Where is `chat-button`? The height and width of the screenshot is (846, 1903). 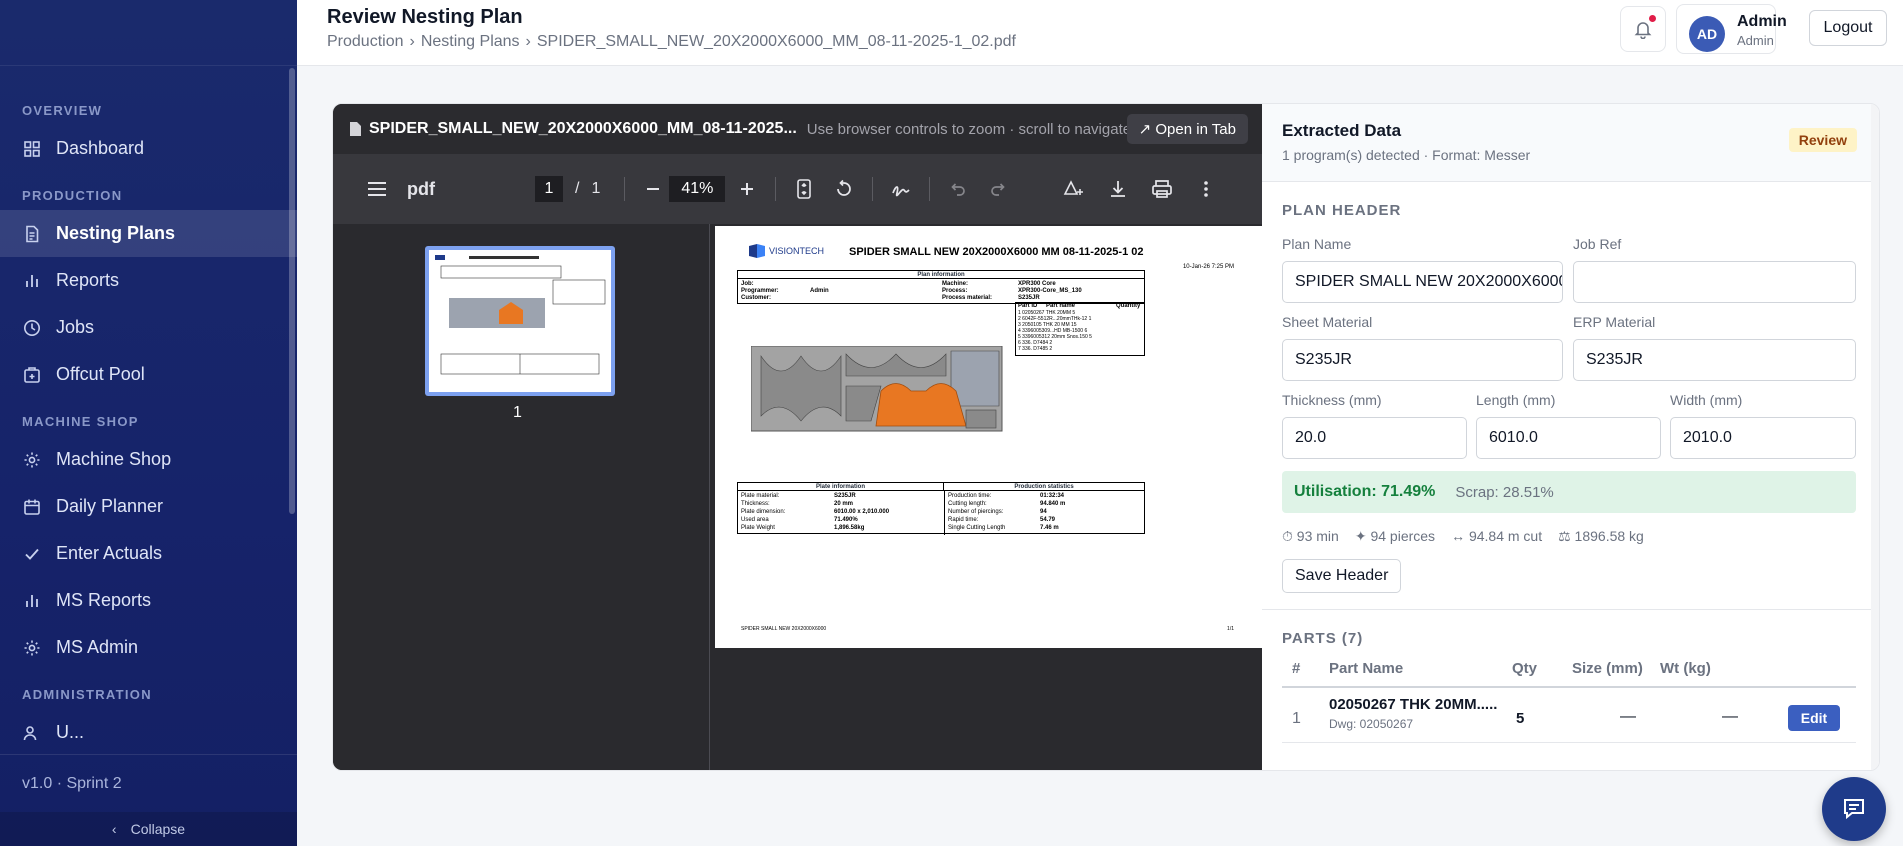
chat-button is located at coordinates (1854, 809).